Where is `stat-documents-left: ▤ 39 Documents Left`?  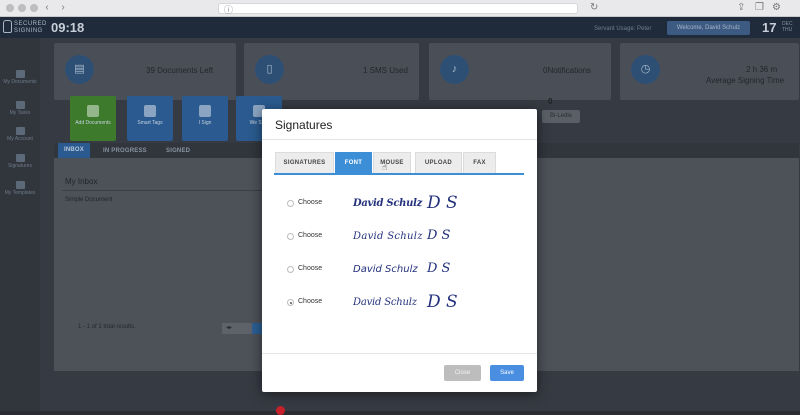
stat-documents-left: ▤ 39 Documents Left is located at coordinates (145, 71).